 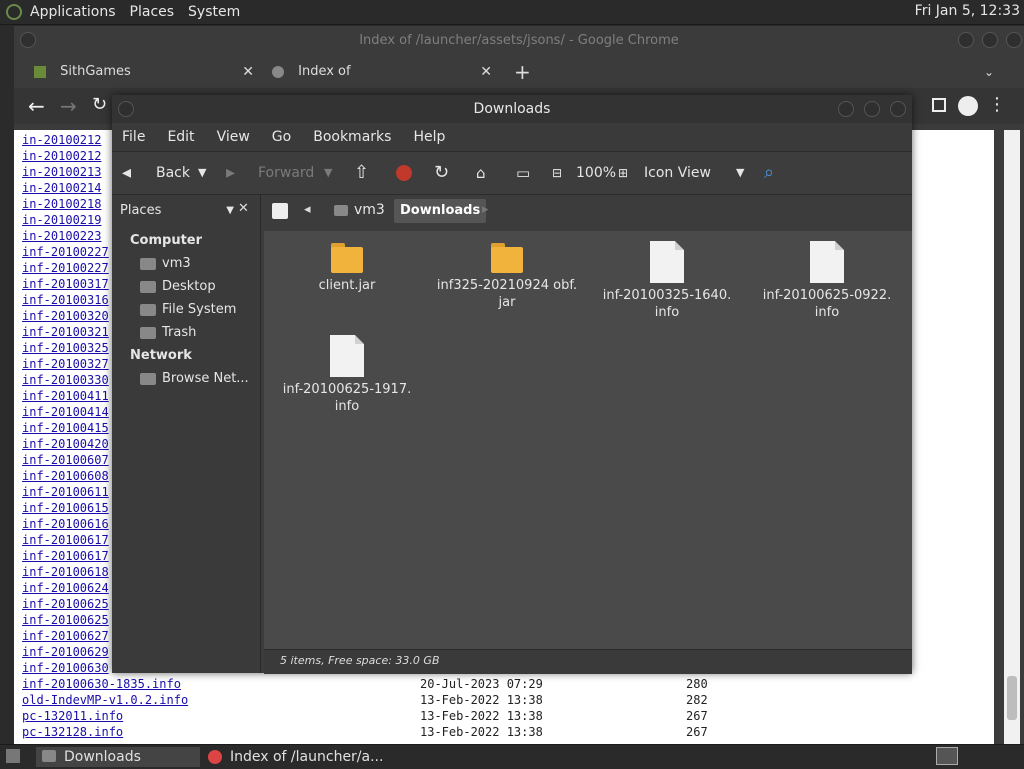 What do you see at coordinates (199, 309) in the screenshot?
I see `sidebar-item-file-system: File System` at bounding box center [199, 309].